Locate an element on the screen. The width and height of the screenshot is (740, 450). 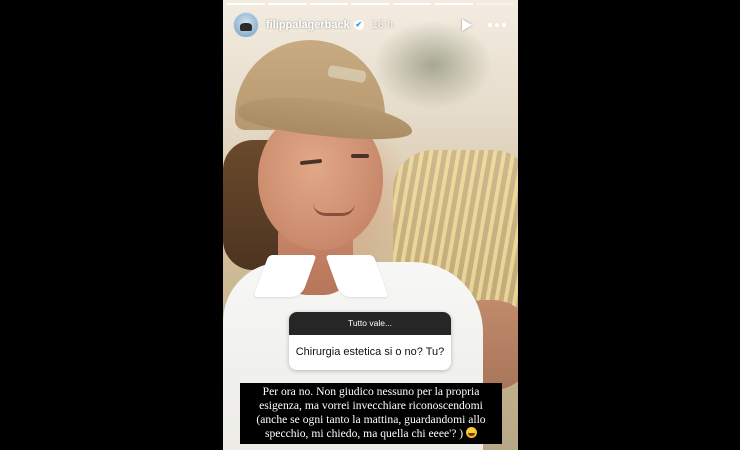
avatar is located at coordinates (246, 25).